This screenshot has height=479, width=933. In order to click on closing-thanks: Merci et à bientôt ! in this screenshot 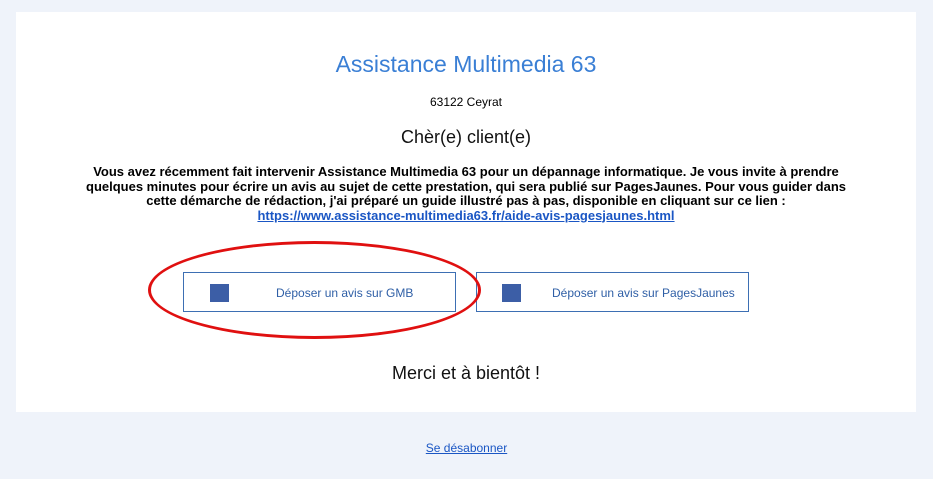, I will do `click(466, 373)`.